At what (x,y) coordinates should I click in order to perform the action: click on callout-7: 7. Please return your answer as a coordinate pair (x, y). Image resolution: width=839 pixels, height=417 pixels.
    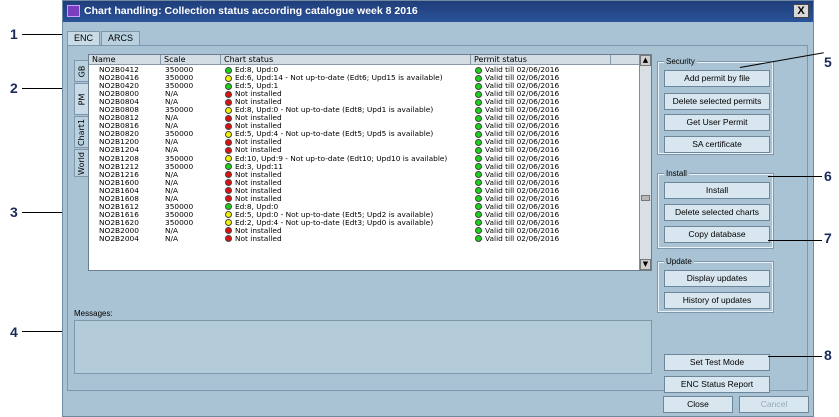
    Looking at the image, I should click on (828, 238).